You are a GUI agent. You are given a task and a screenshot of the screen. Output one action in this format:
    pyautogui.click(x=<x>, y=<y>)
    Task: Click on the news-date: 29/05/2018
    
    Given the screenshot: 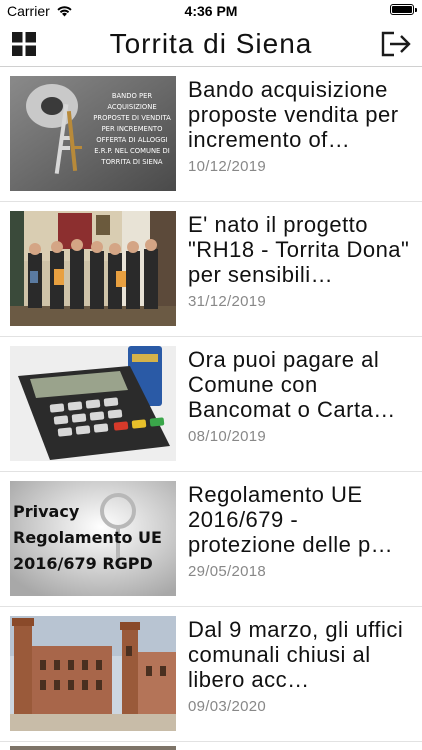 What is the action you would take?
    pyautogui.click(x=227, y=571)
    